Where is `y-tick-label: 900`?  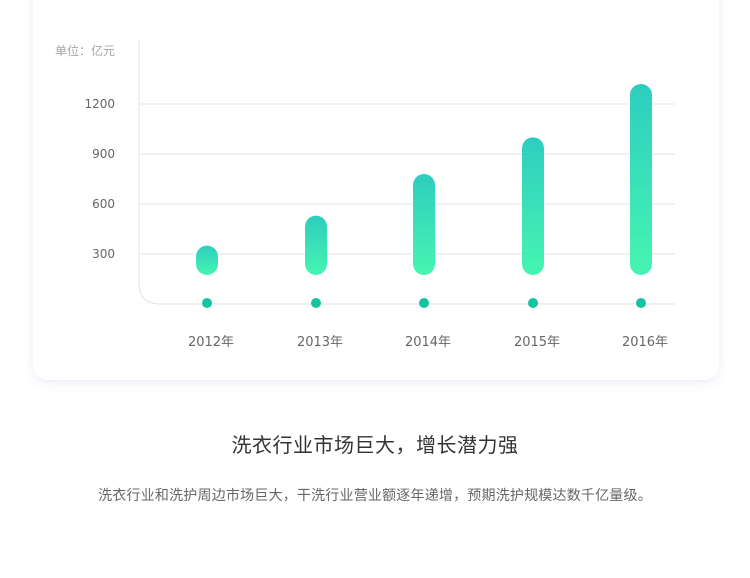
y-tick-label: 900 is located at coordinates (103, 154).